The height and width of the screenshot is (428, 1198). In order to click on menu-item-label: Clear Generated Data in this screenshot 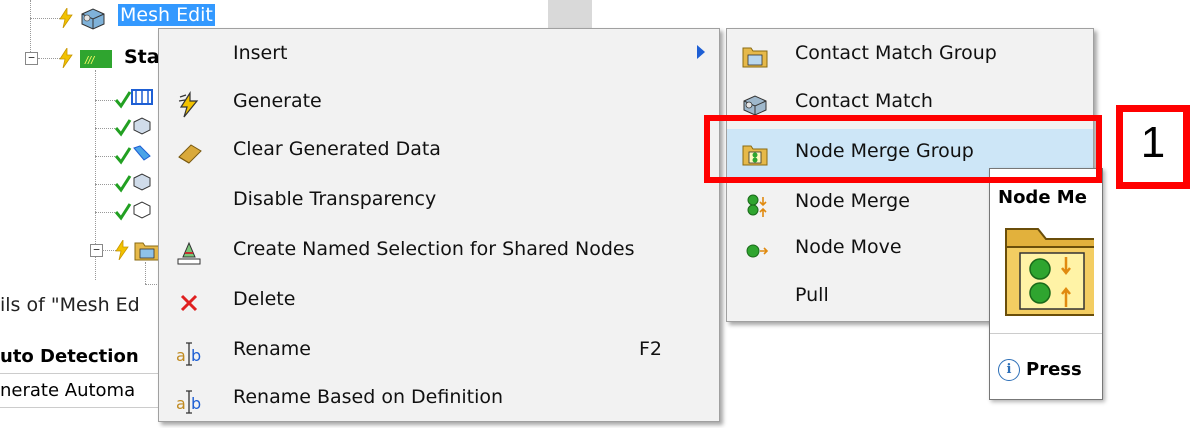, I will do `click(337, 149)`.